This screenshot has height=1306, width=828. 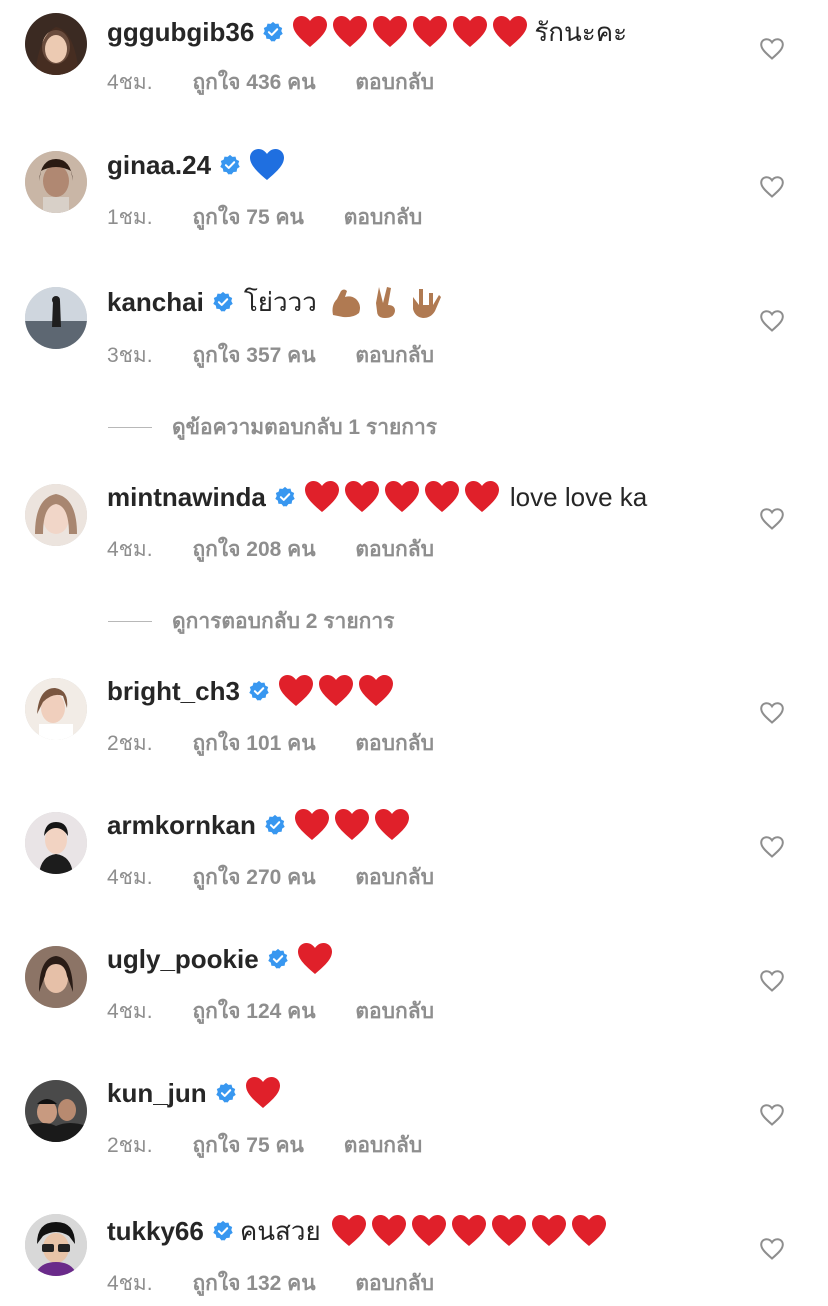 What do you see at coordinates (267, 164) in the screenshot?
I see `blue-heart-icon` at bounding box center [267, 164].